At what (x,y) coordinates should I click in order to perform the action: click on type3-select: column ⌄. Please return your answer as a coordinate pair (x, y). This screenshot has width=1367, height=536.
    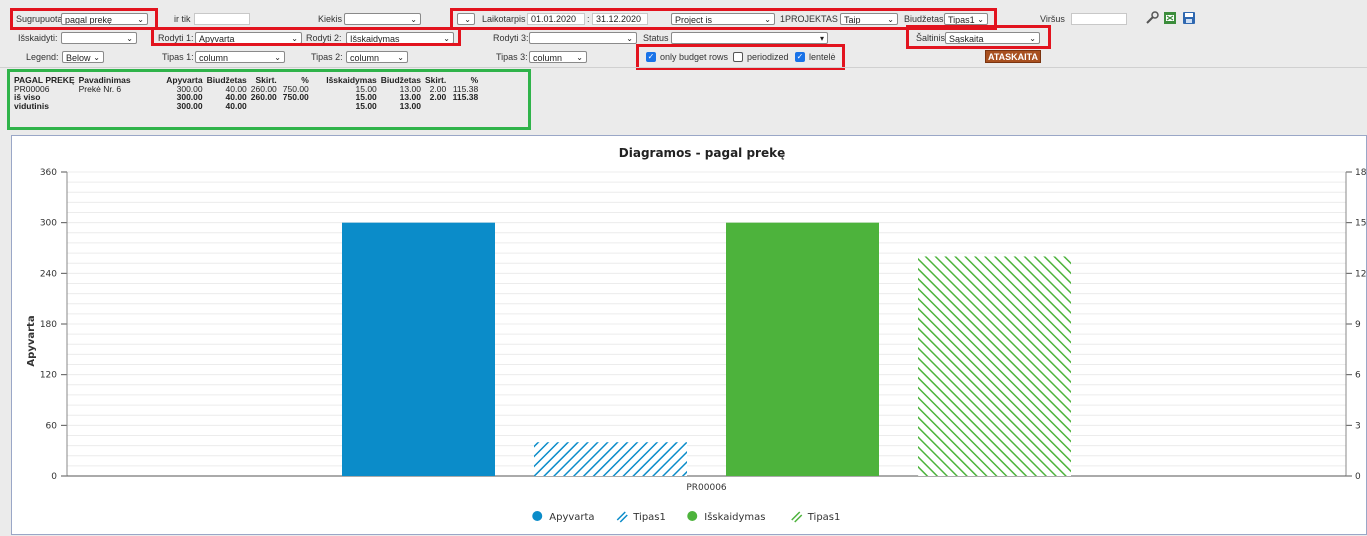
    Looking at the image, I should click on (558, 57).